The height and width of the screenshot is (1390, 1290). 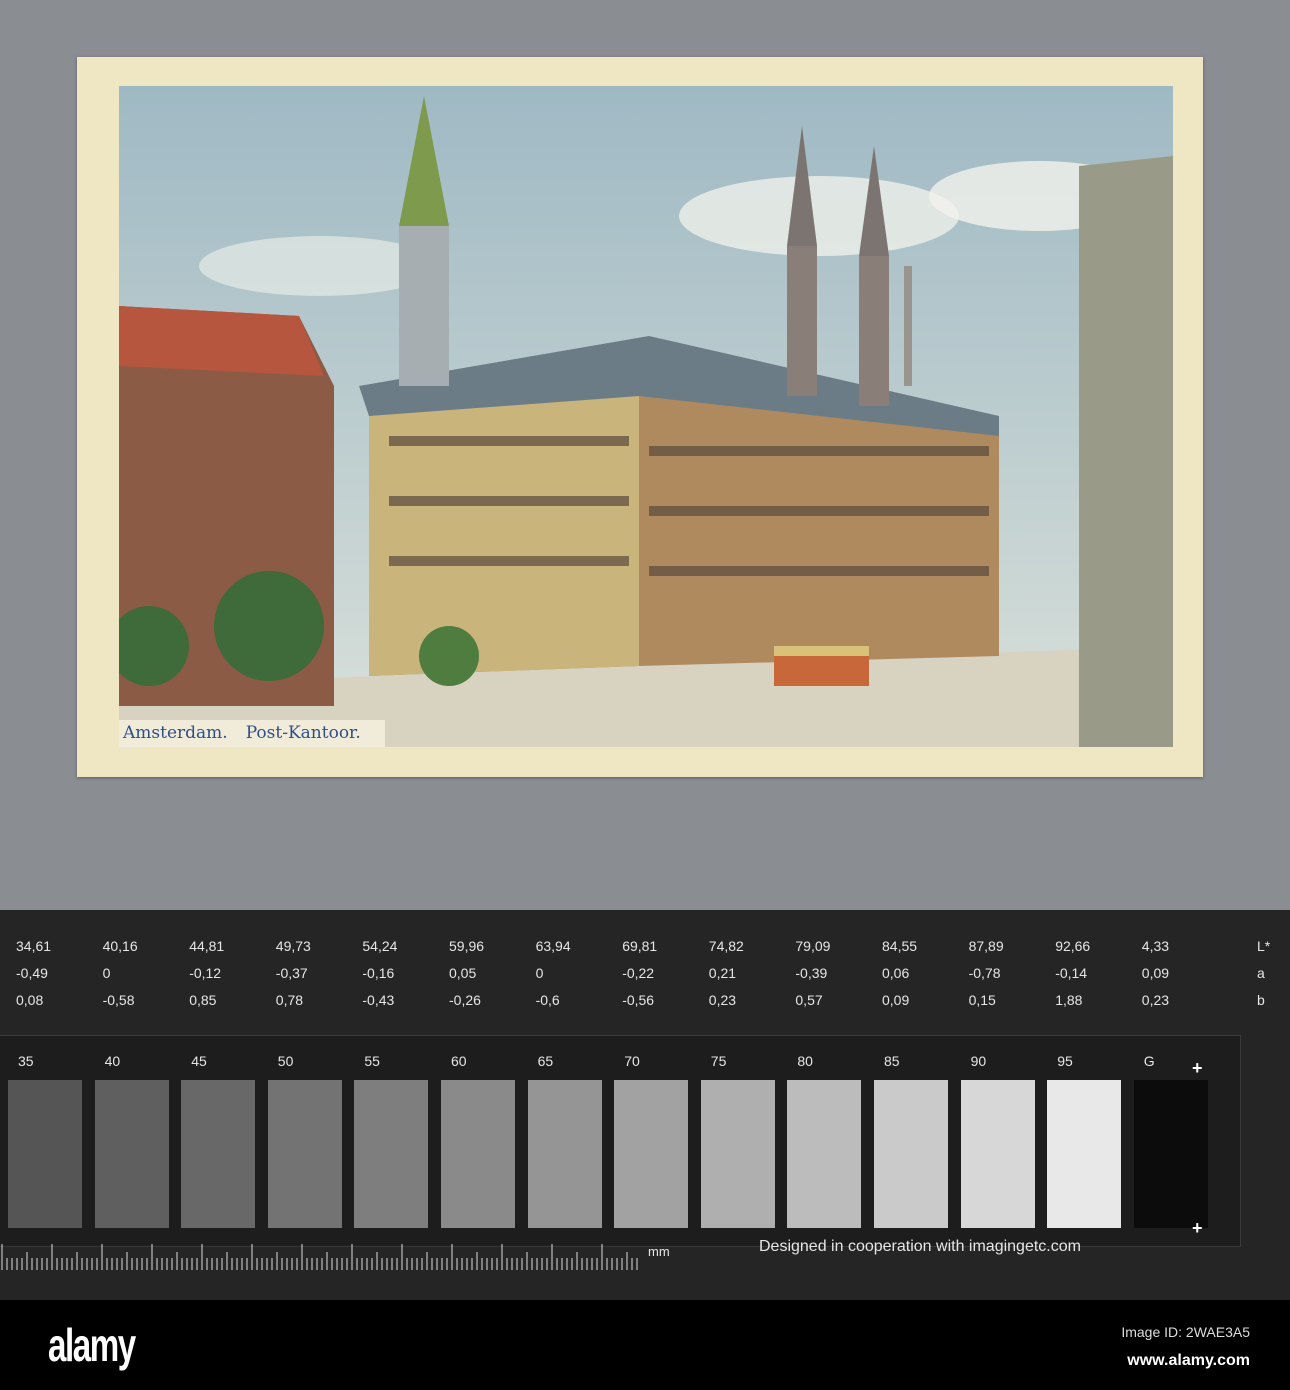 What do you see at coordinates (1073, 946) in the screenshot?
I see `lab-value: 92,66` at bounding box center [1073, 946].